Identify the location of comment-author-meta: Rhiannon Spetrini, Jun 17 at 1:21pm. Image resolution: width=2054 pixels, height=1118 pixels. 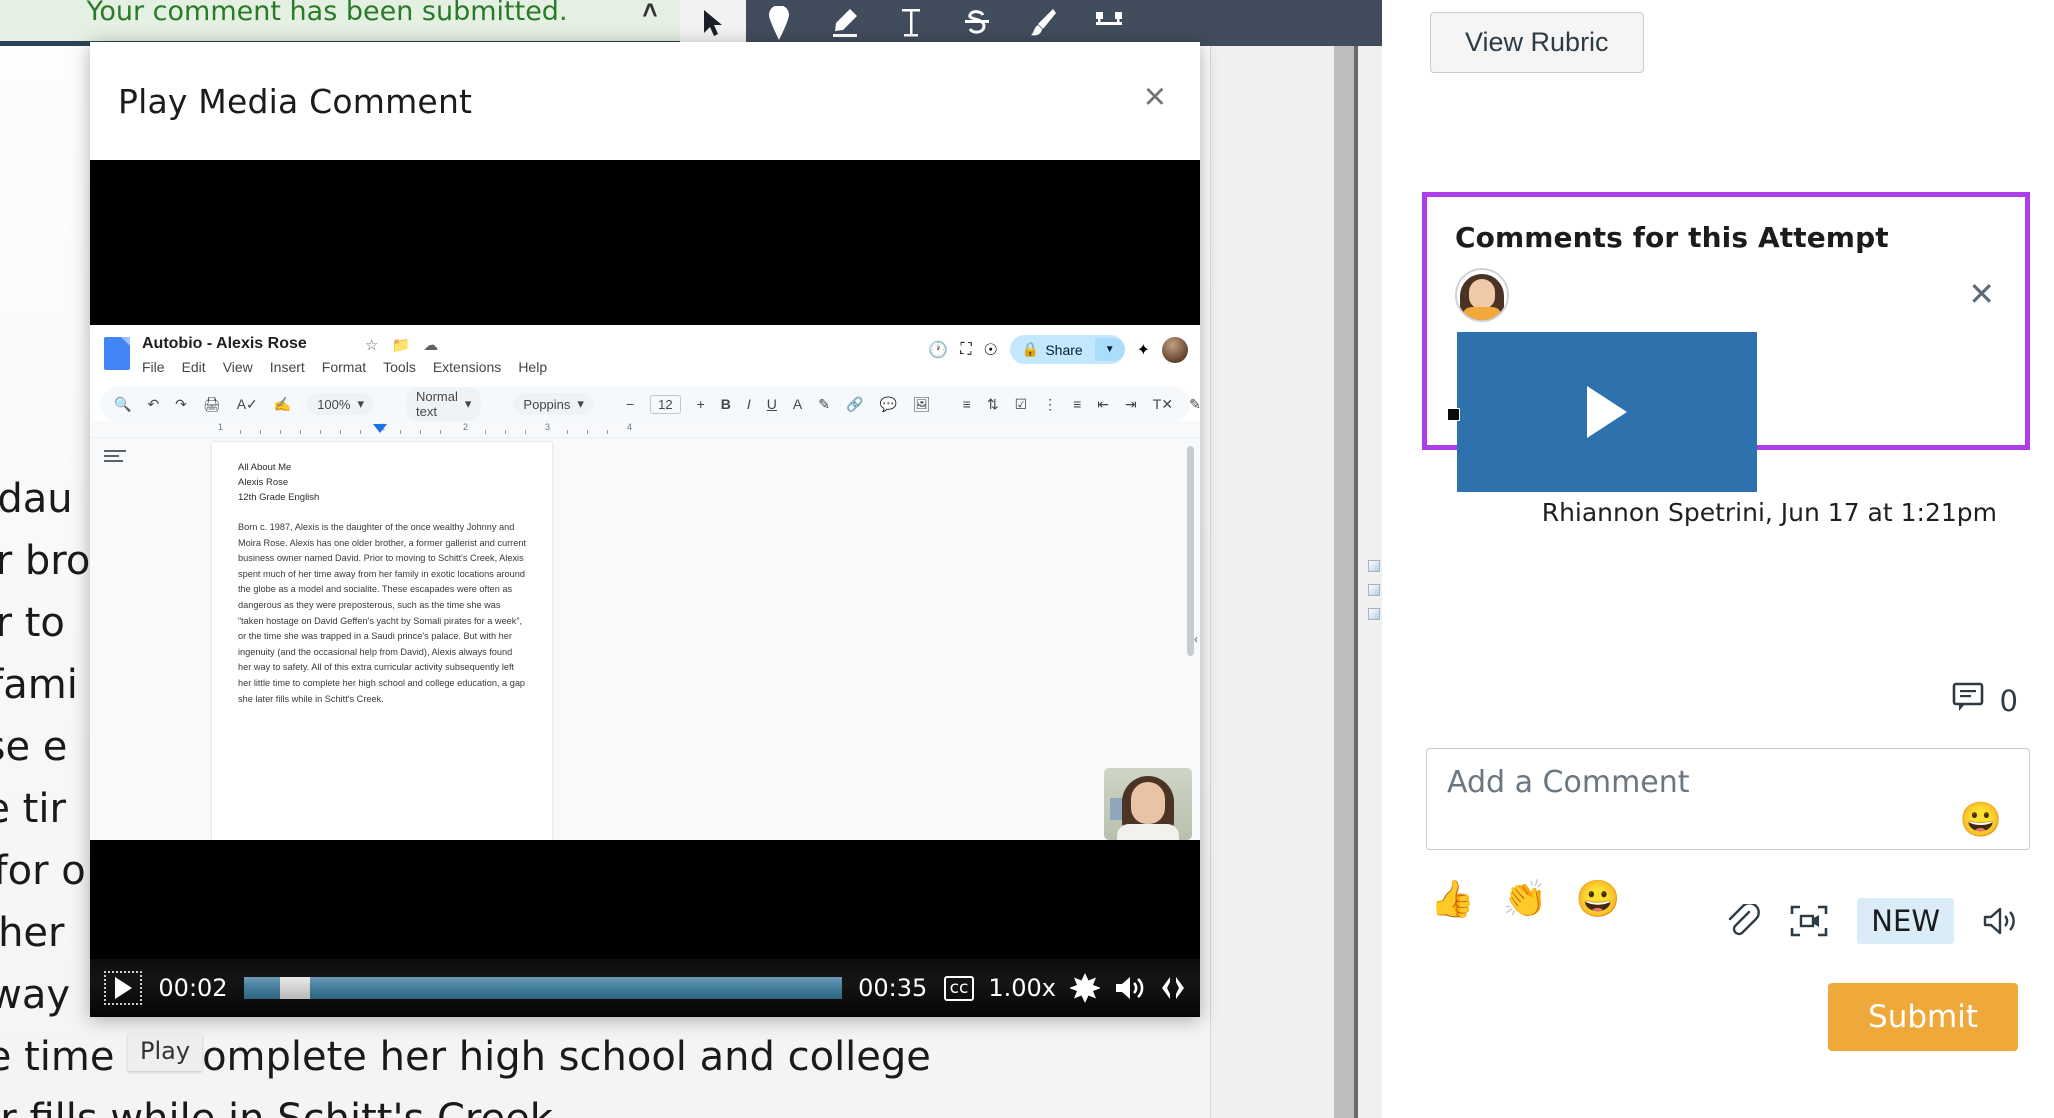
(1769, 512).